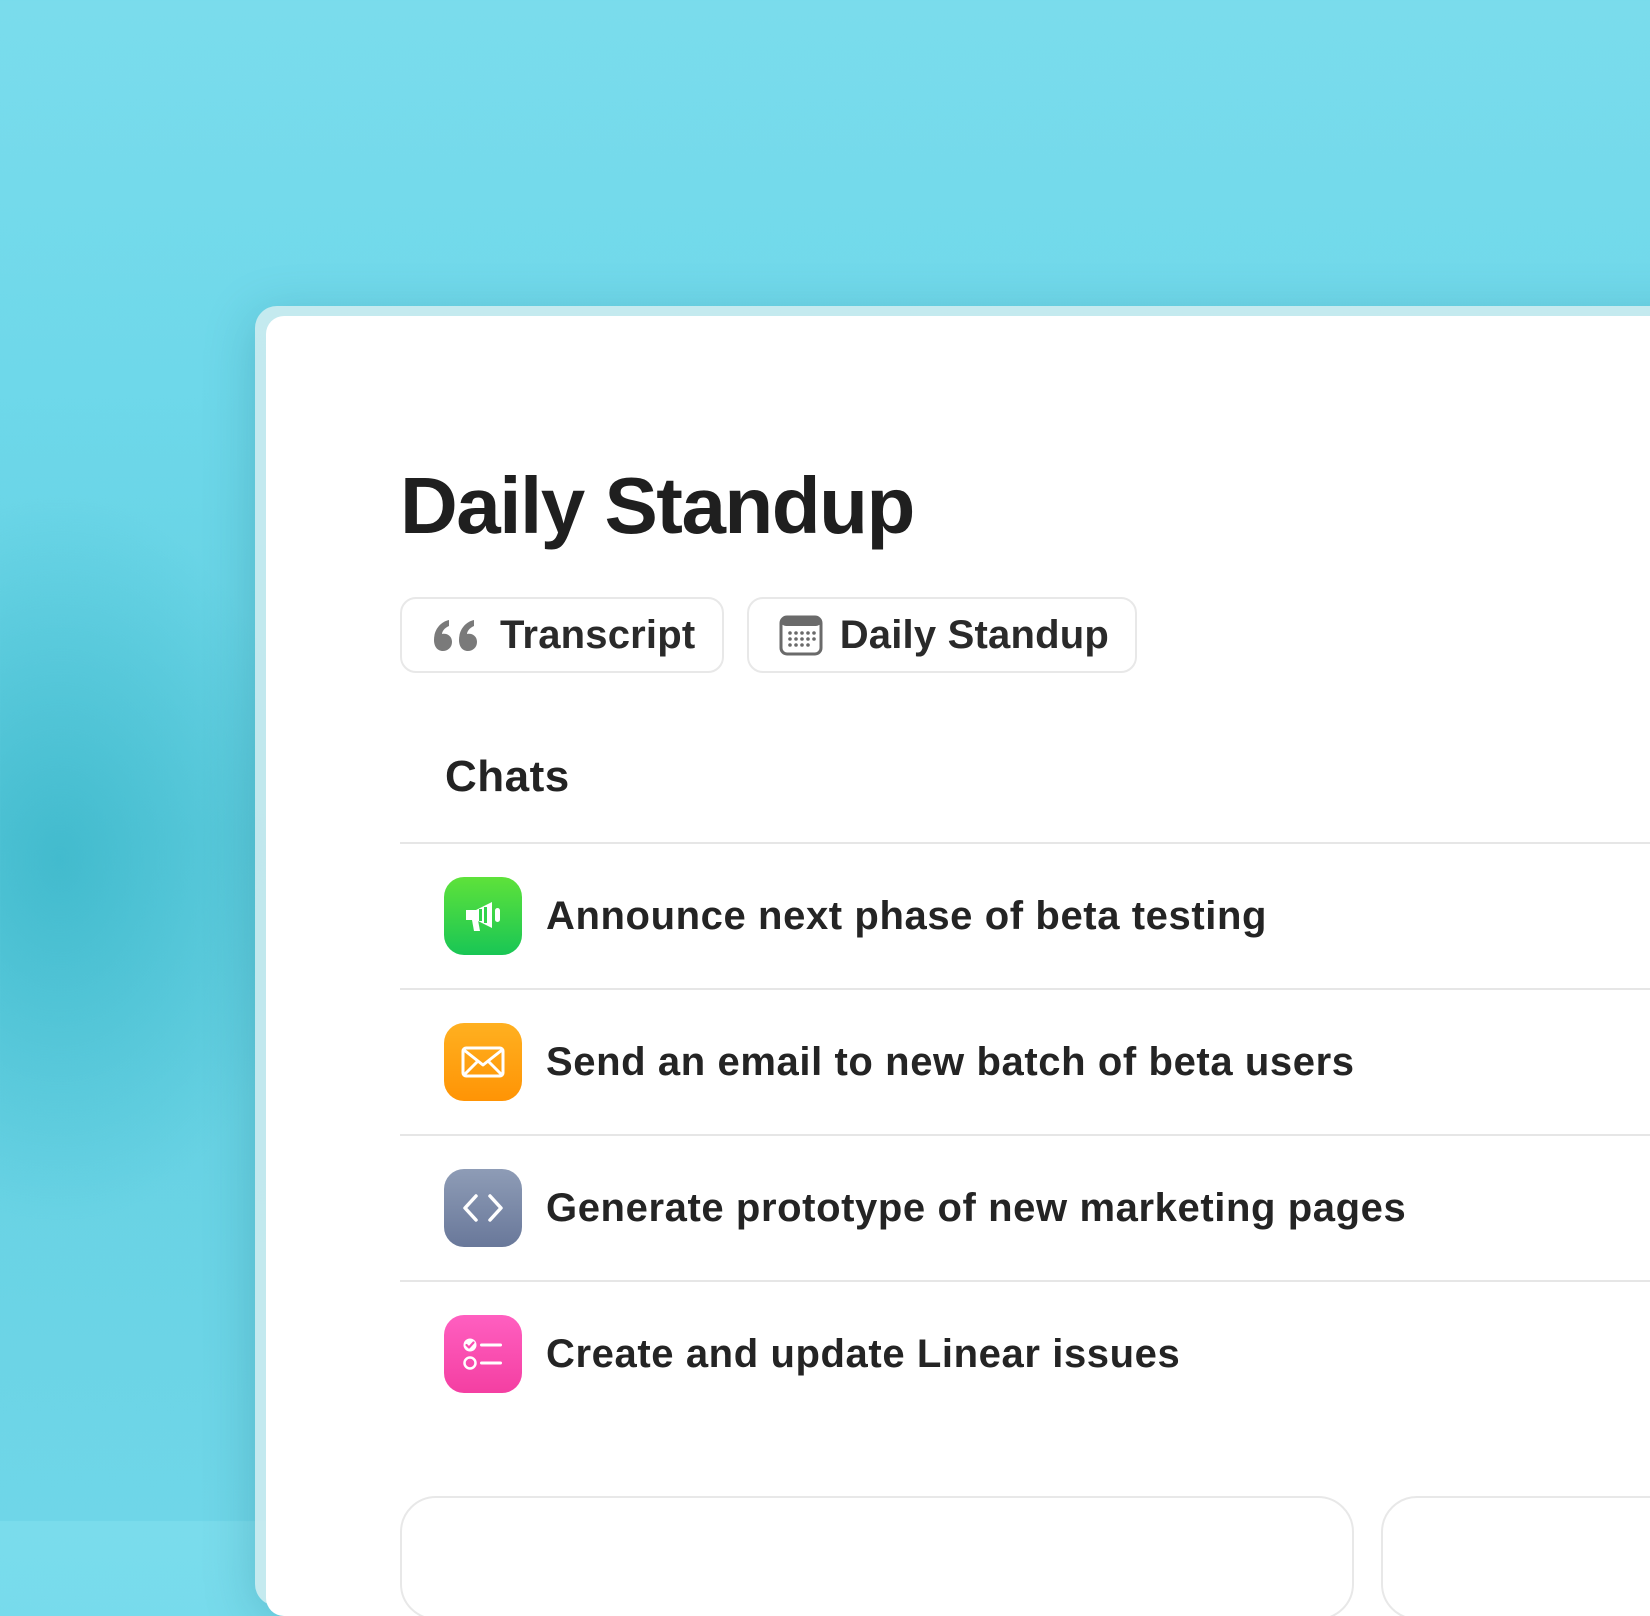 This screenshot has width=1650, height=1616. I want to click on megaphone-icon, so click(483, 916).